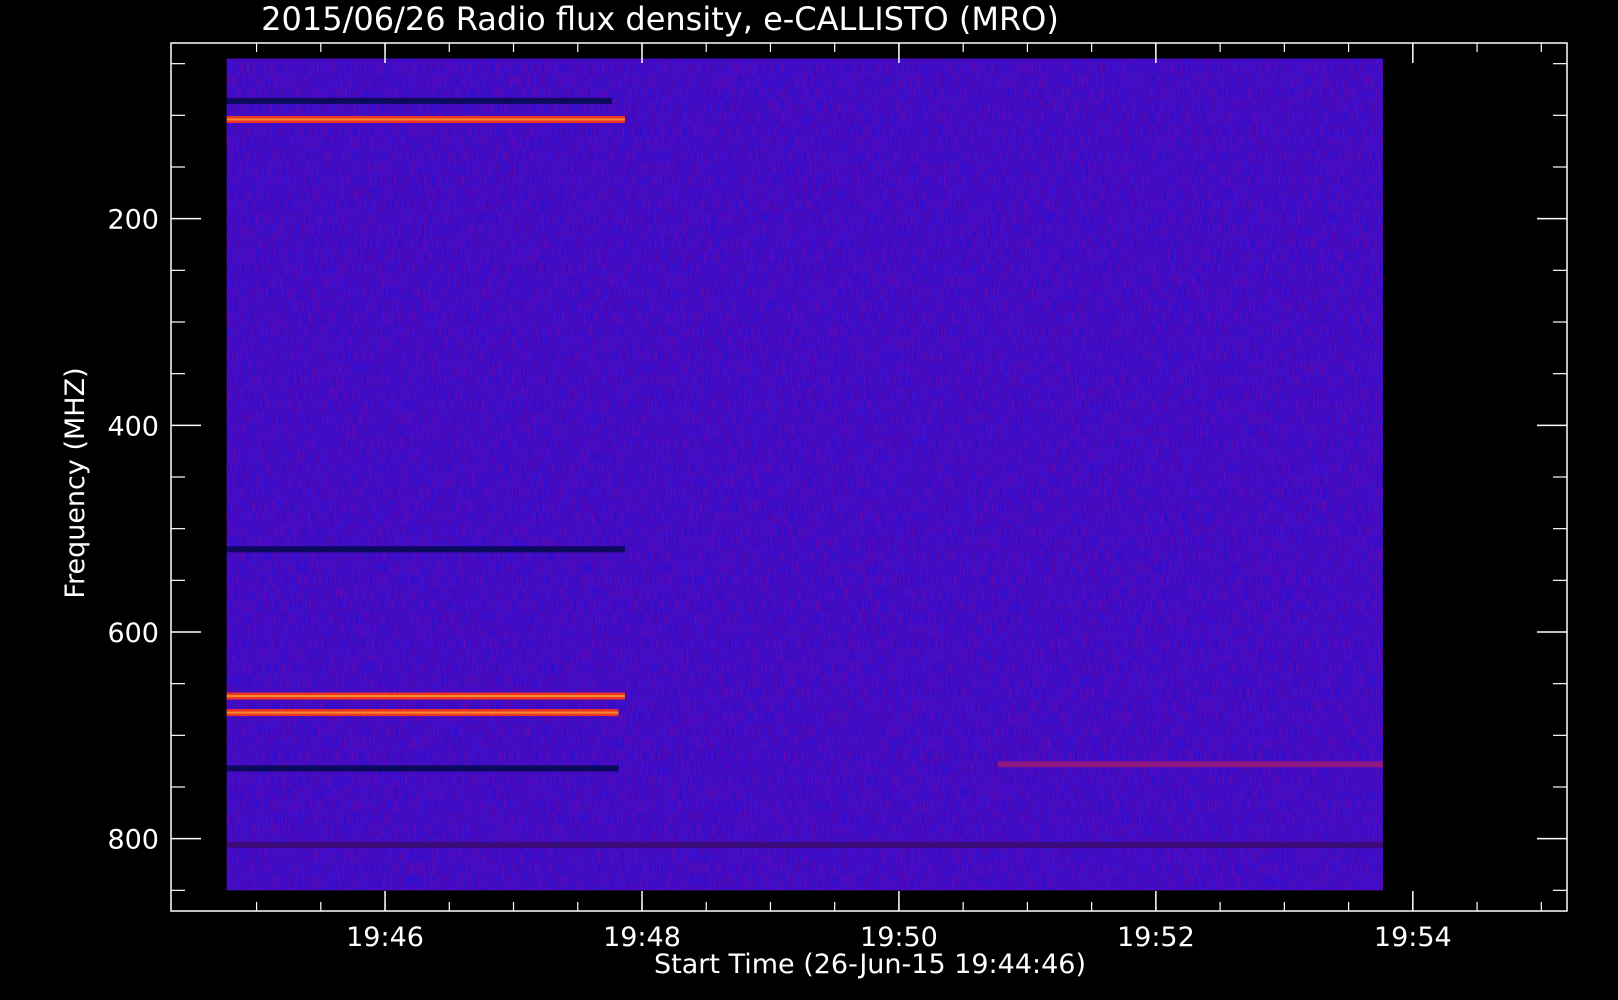 The height and width of the screenshot is (1000, 1618). Describe the element at coordinates (870, 964) in the screenshot. I see `x-axis-label: Start Time (26-Jun-15 19:44:46)` at that location.